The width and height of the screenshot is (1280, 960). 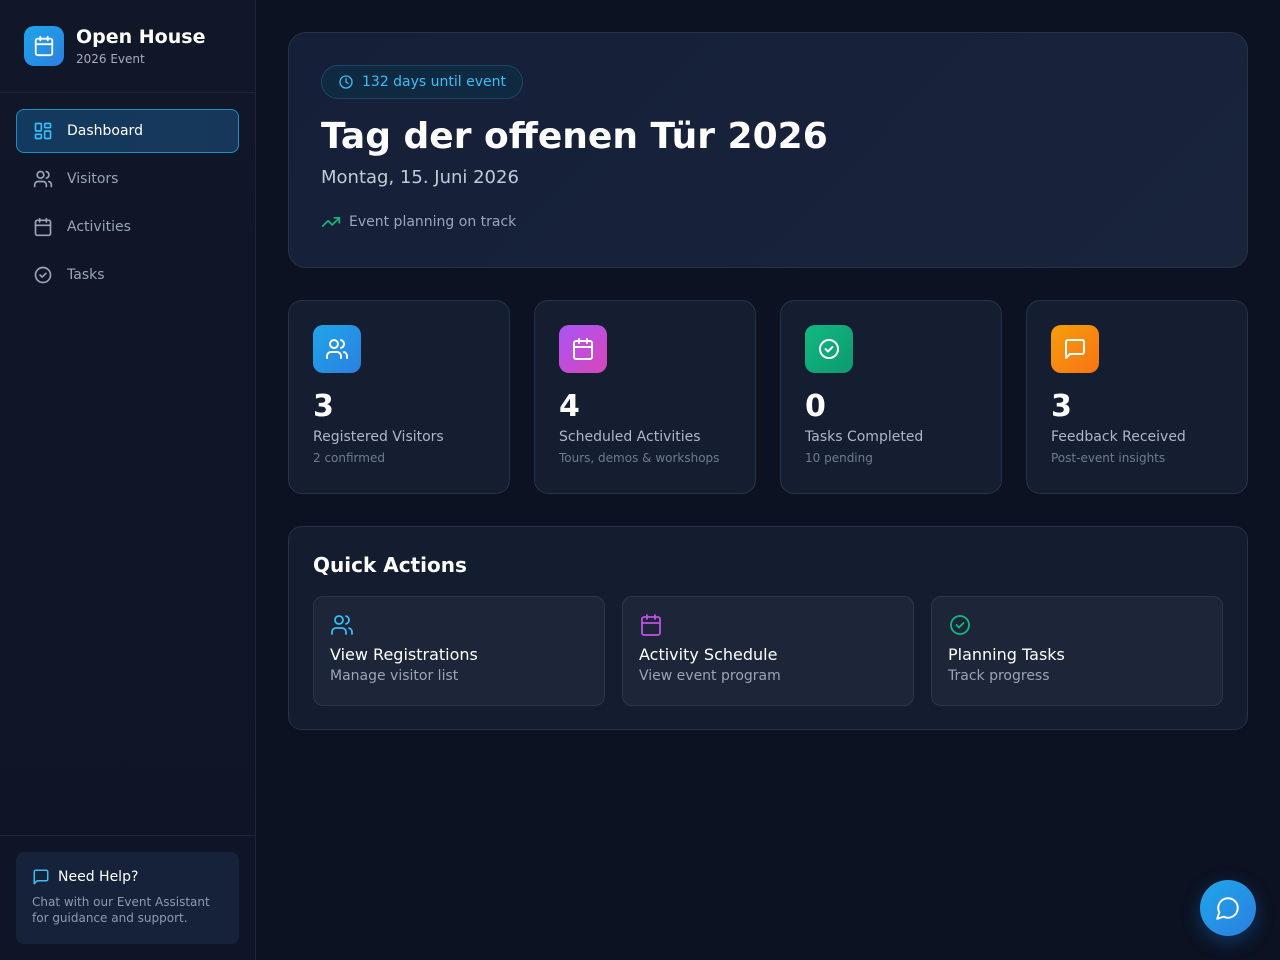 What do you see at coordinates (404, 654) in the screenshot?
I see `quick-action-title: View Registrations` at bounding box center [404, 654].